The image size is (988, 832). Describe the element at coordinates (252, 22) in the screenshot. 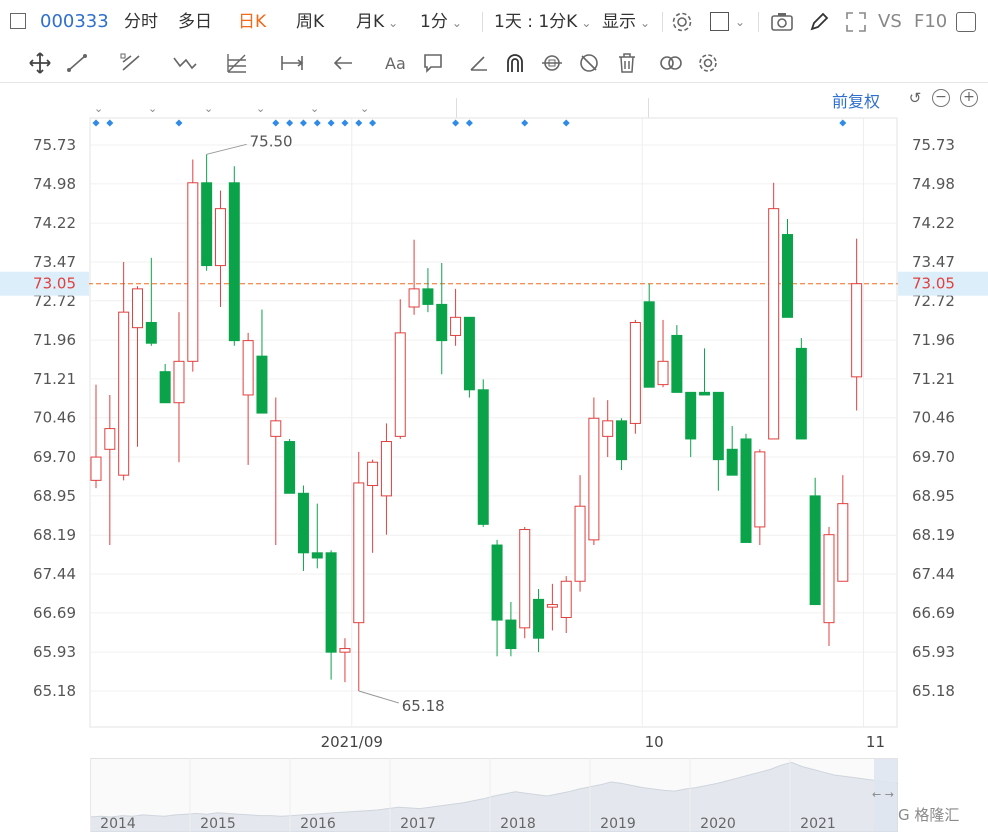

I see `tab-daily-k: 日K` at that location.